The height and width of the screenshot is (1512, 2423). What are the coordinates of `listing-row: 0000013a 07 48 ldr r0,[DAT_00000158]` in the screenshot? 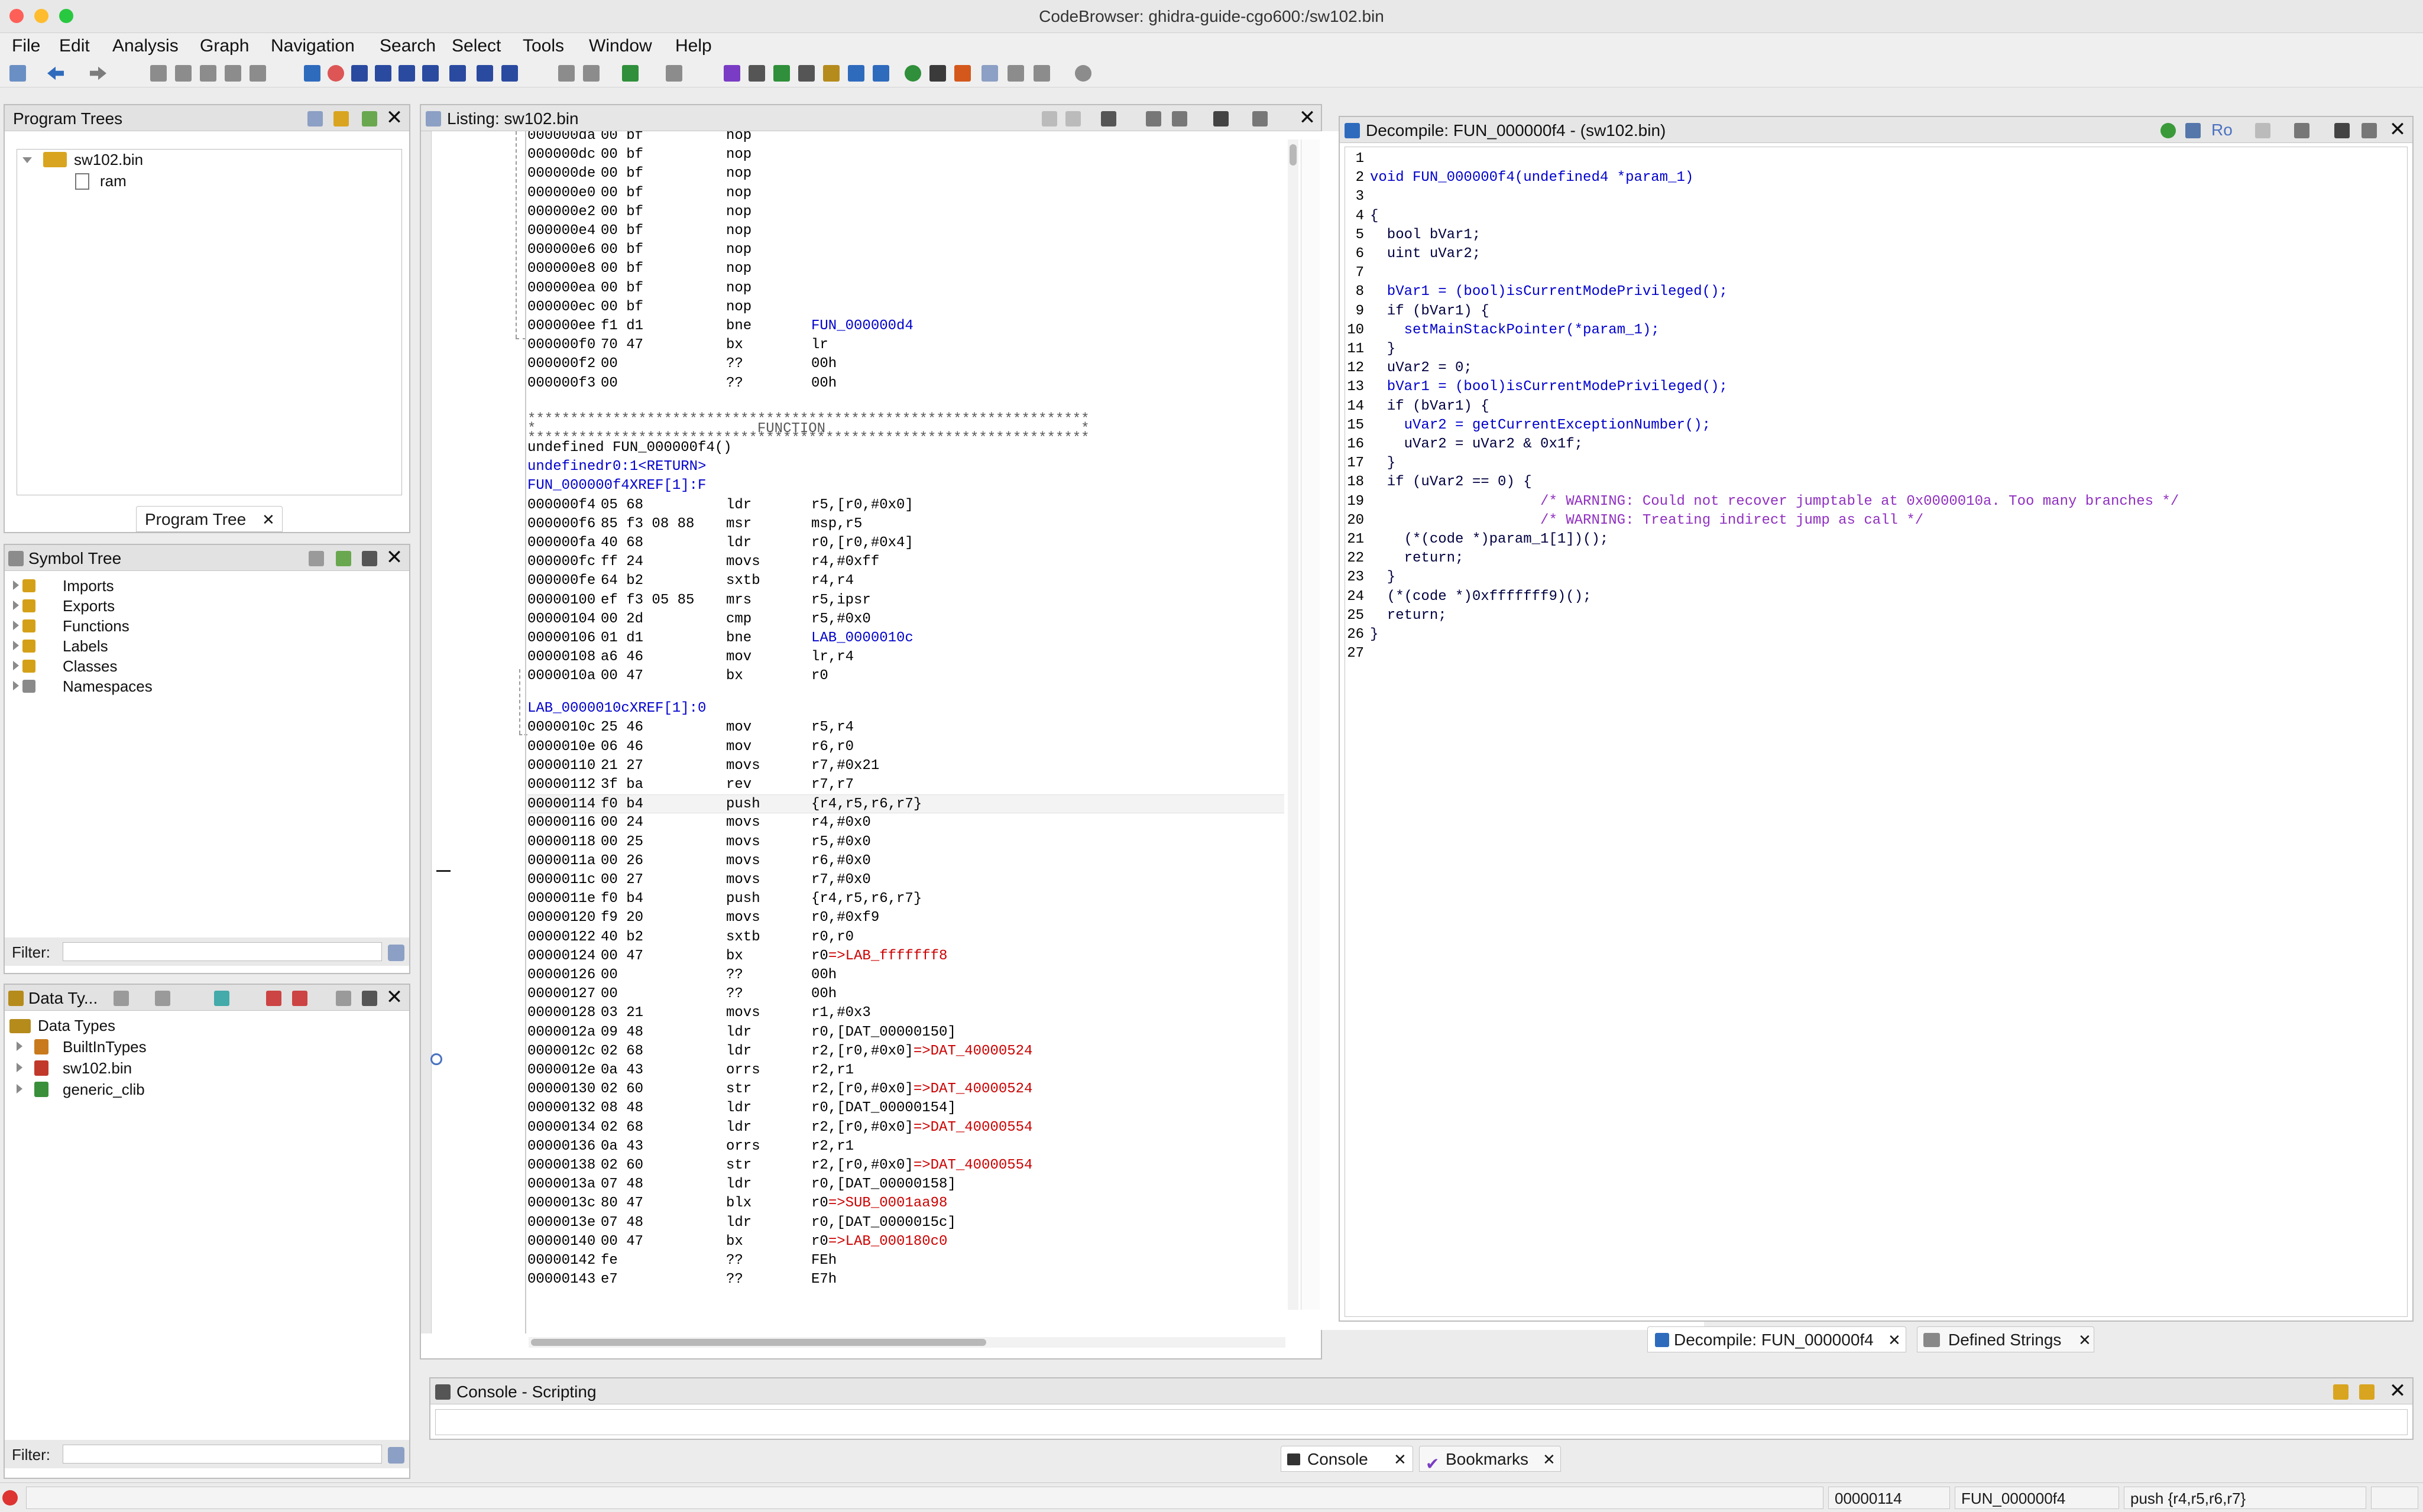 It's located at (905, 1184).